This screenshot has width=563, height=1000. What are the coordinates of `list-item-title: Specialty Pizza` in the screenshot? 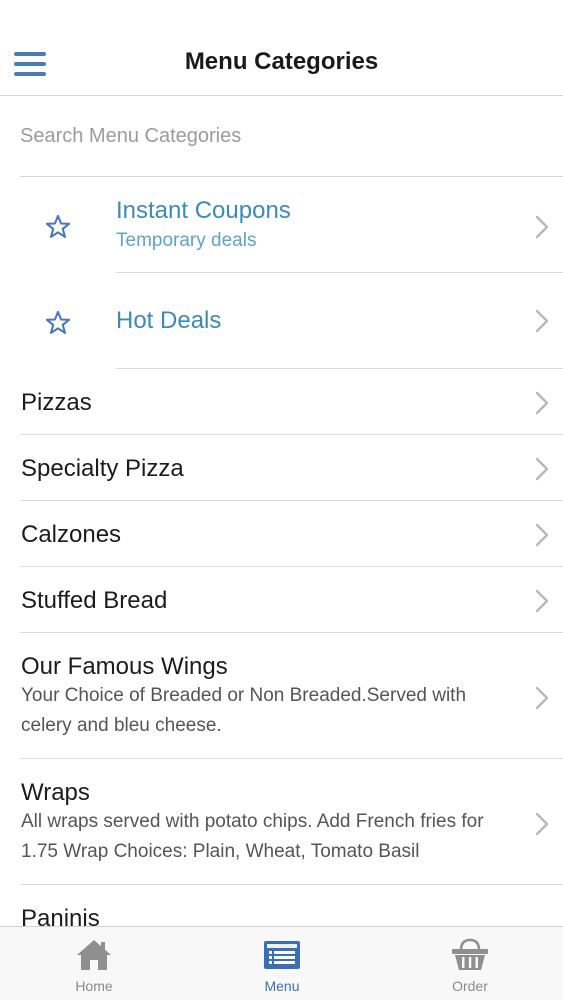 It's located at (102, 468).